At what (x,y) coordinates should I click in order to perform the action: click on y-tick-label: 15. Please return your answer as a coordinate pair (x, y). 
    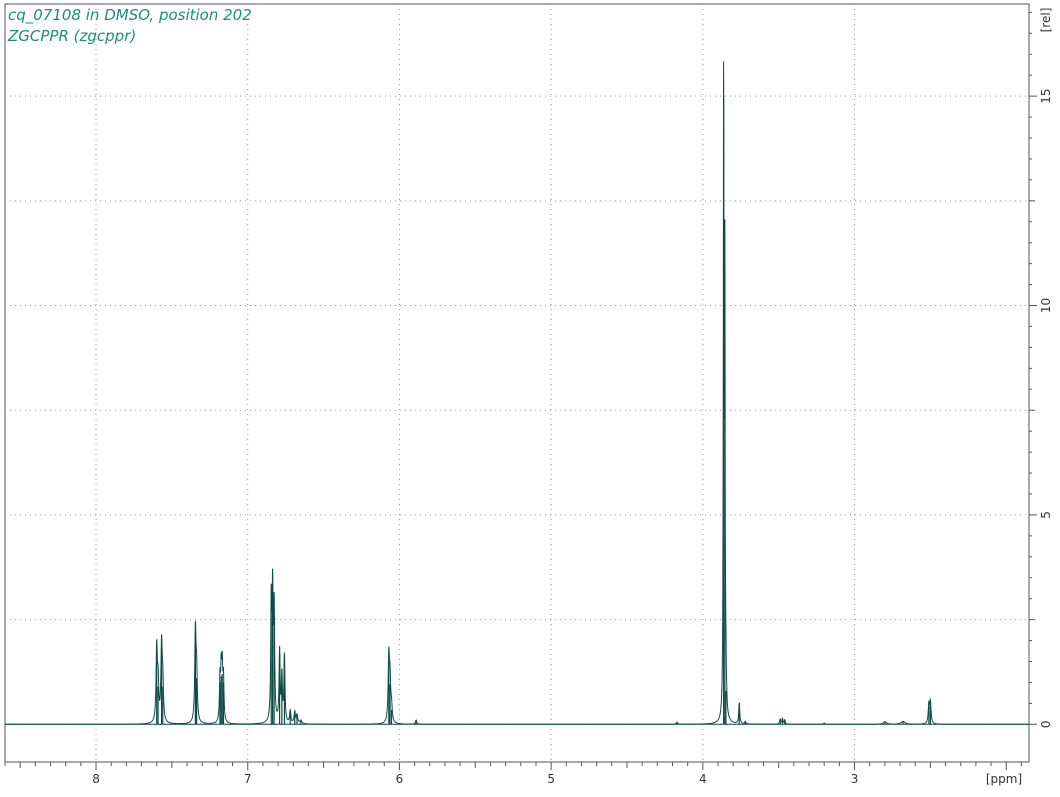
    Looking at the image, I should click on (1046, 95).